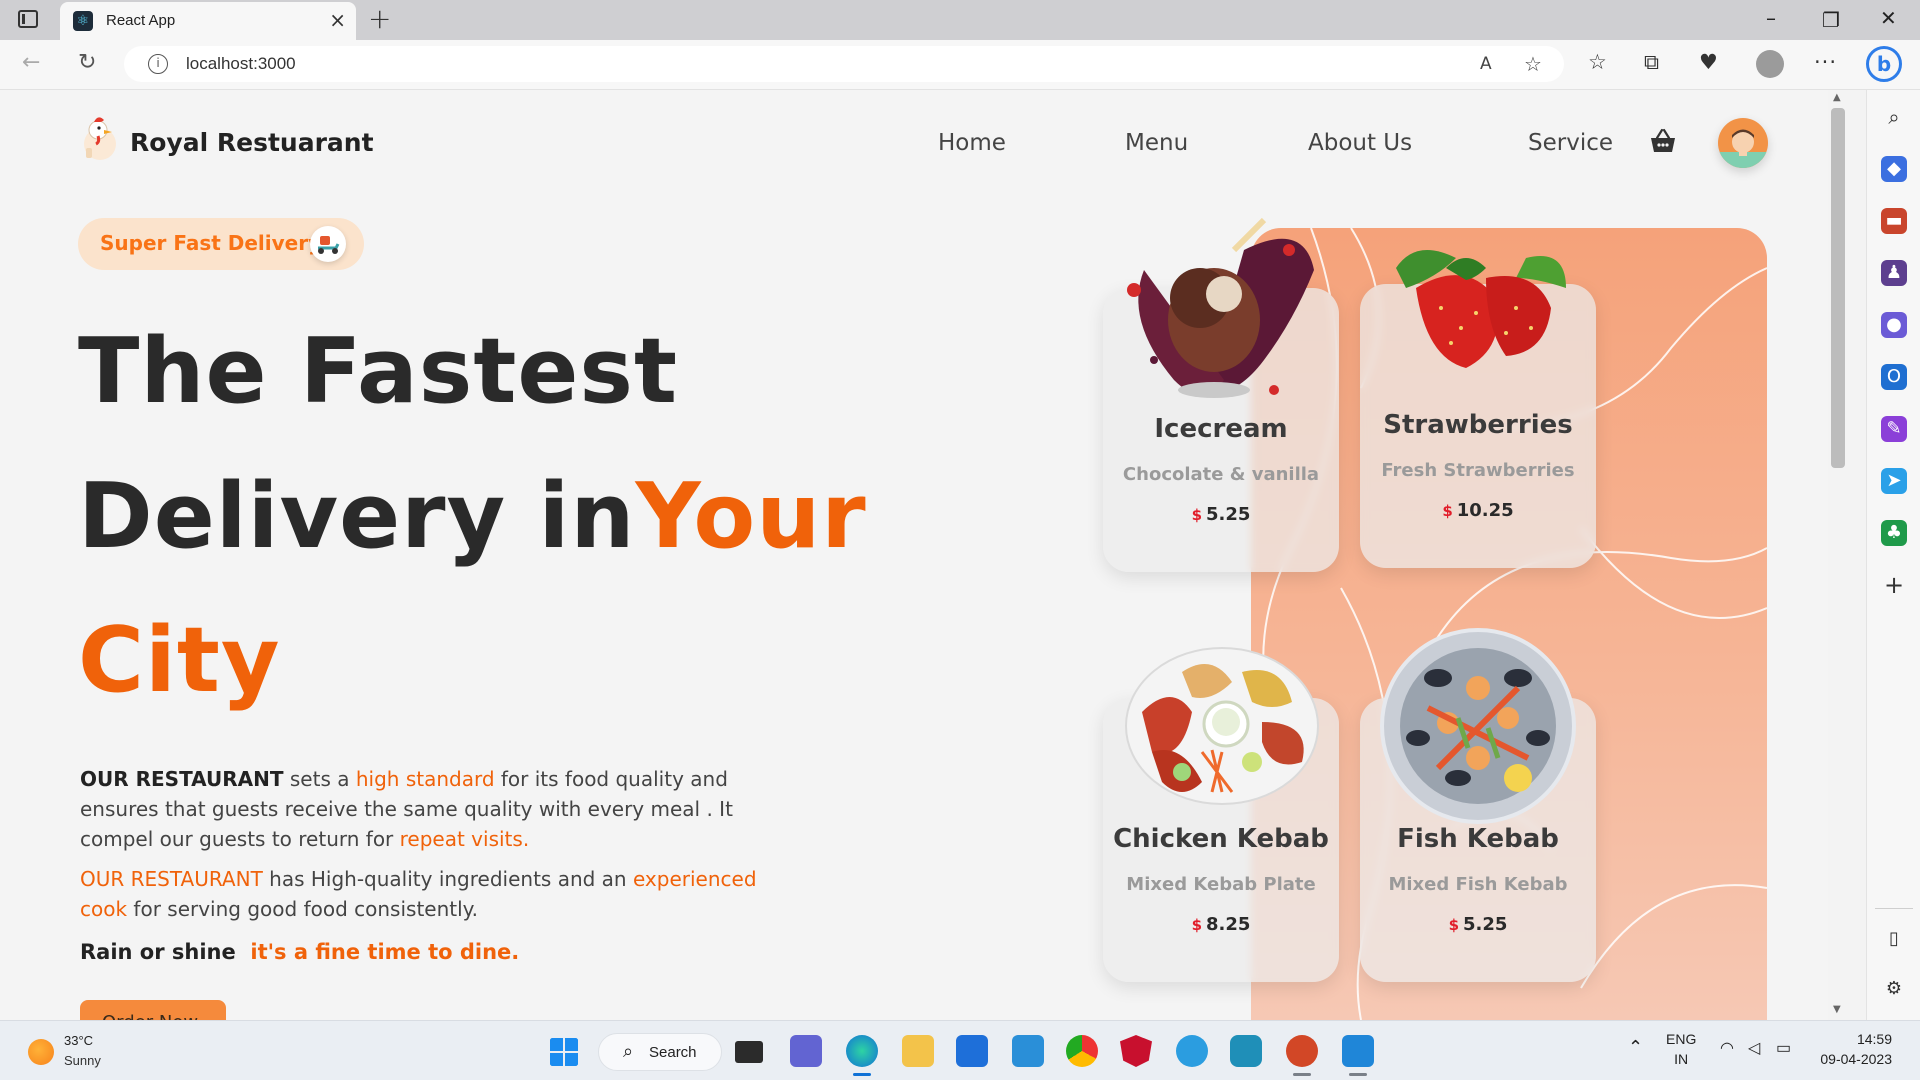 The image size is (1920, 1080). I want to click on cortana-icon, so click(1246, 1051).